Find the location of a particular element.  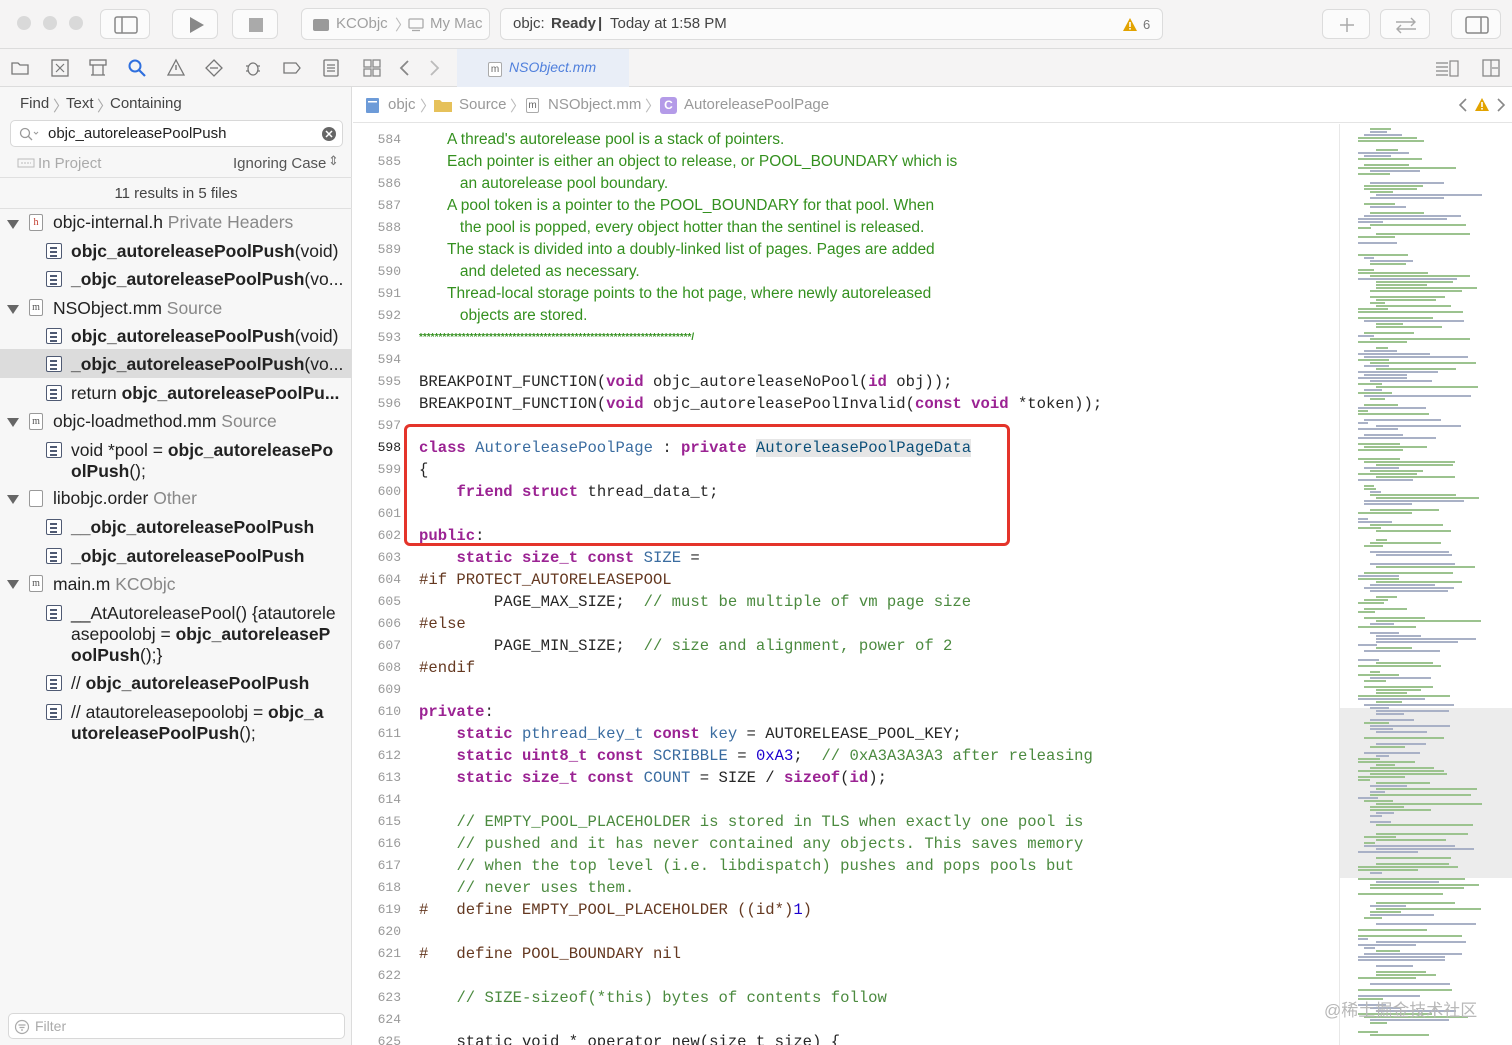

test-icon is located at coordinates (214, 68).